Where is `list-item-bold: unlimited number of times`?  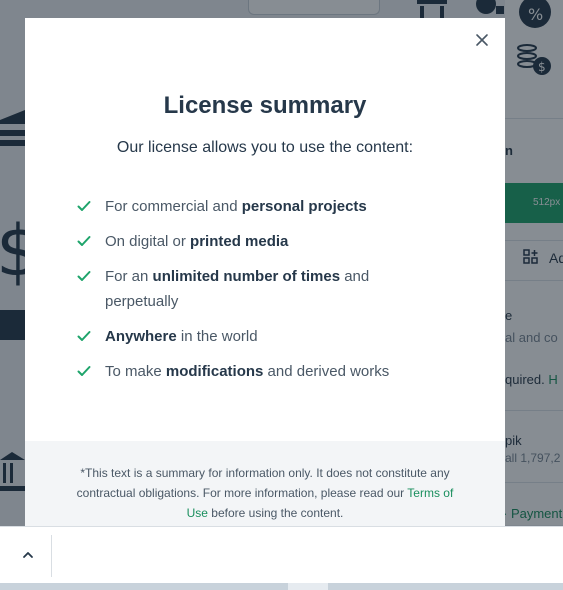
list-item-bold: unlimited number of times is located at coordinates (246, 276).